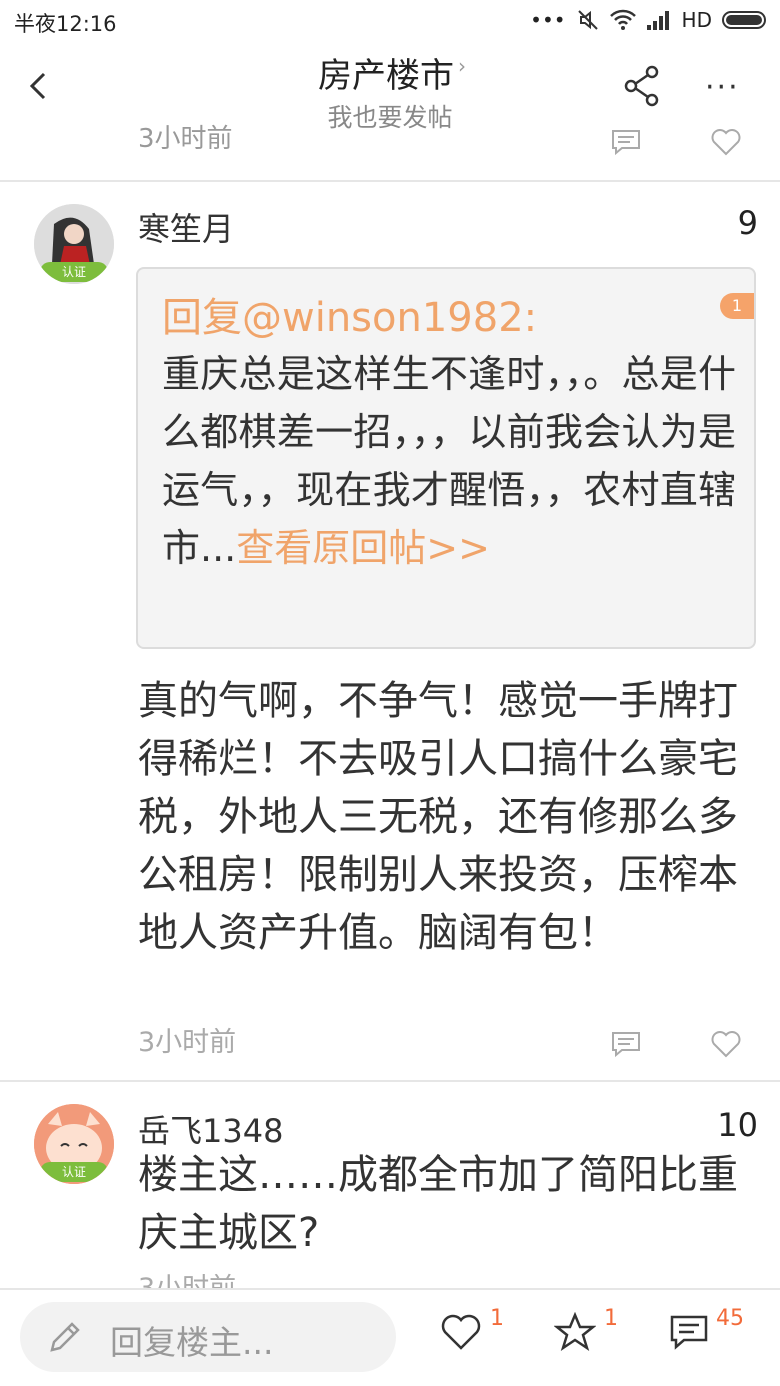  What do you see at coordinates (642, 86) in the screenshot?
I see `share-icon` at bounding box center [642, 86].